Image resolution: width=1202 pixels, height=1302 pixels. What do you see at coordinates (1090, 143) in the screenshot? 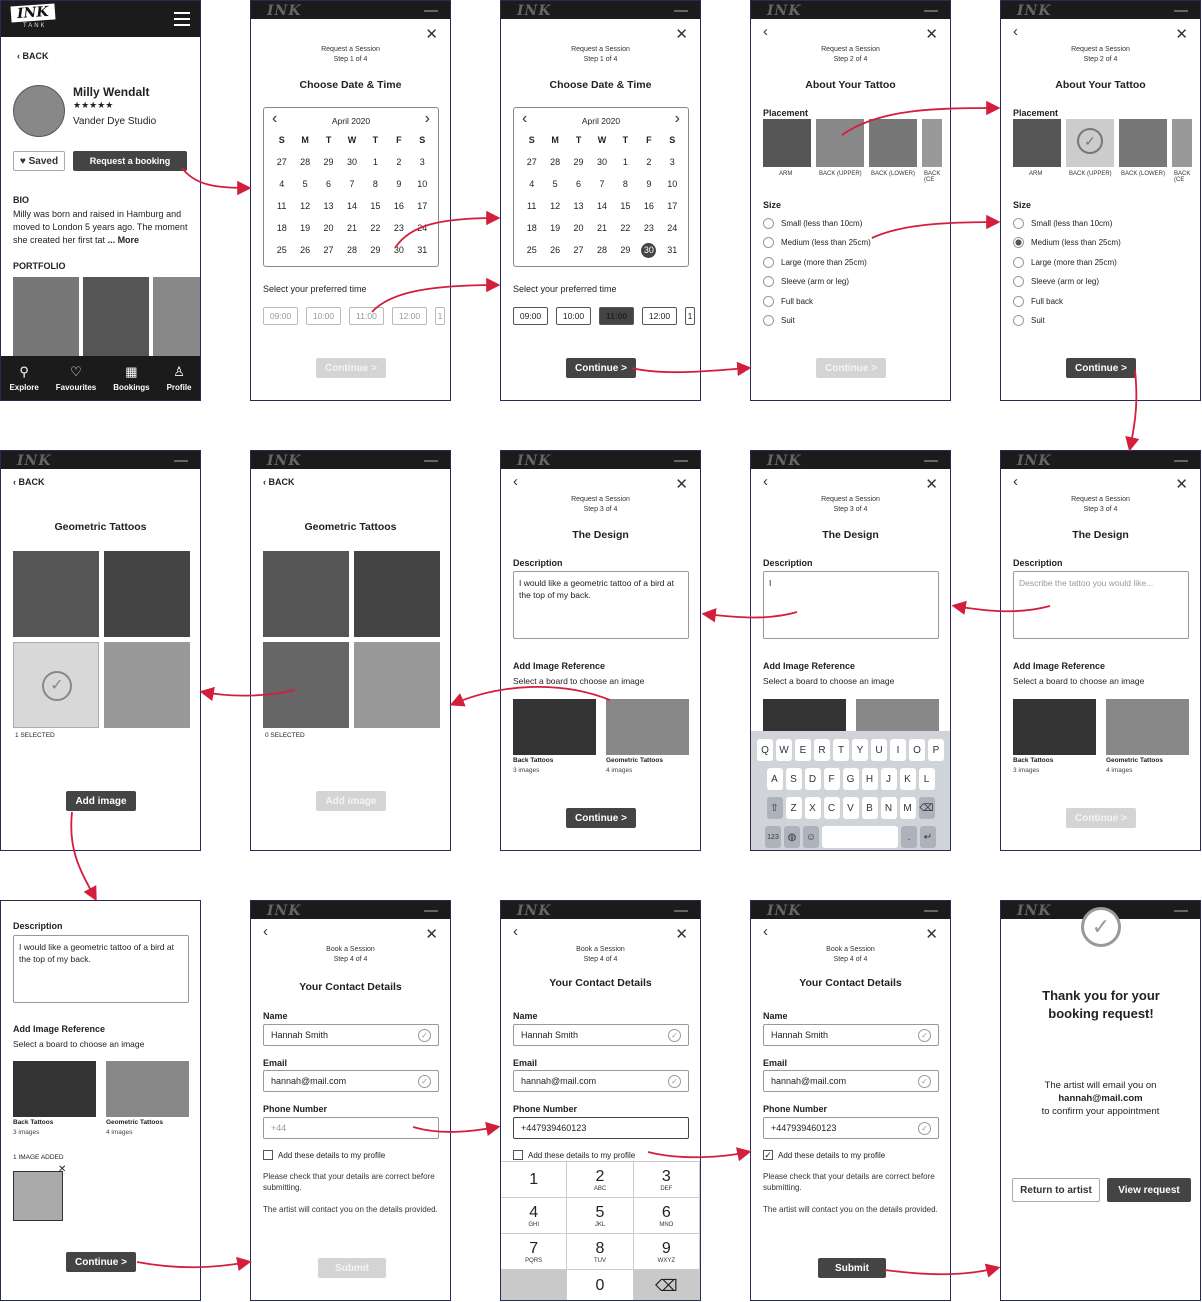
I see `placement-back-upper: ✓` at bounding box center [1090, 143].